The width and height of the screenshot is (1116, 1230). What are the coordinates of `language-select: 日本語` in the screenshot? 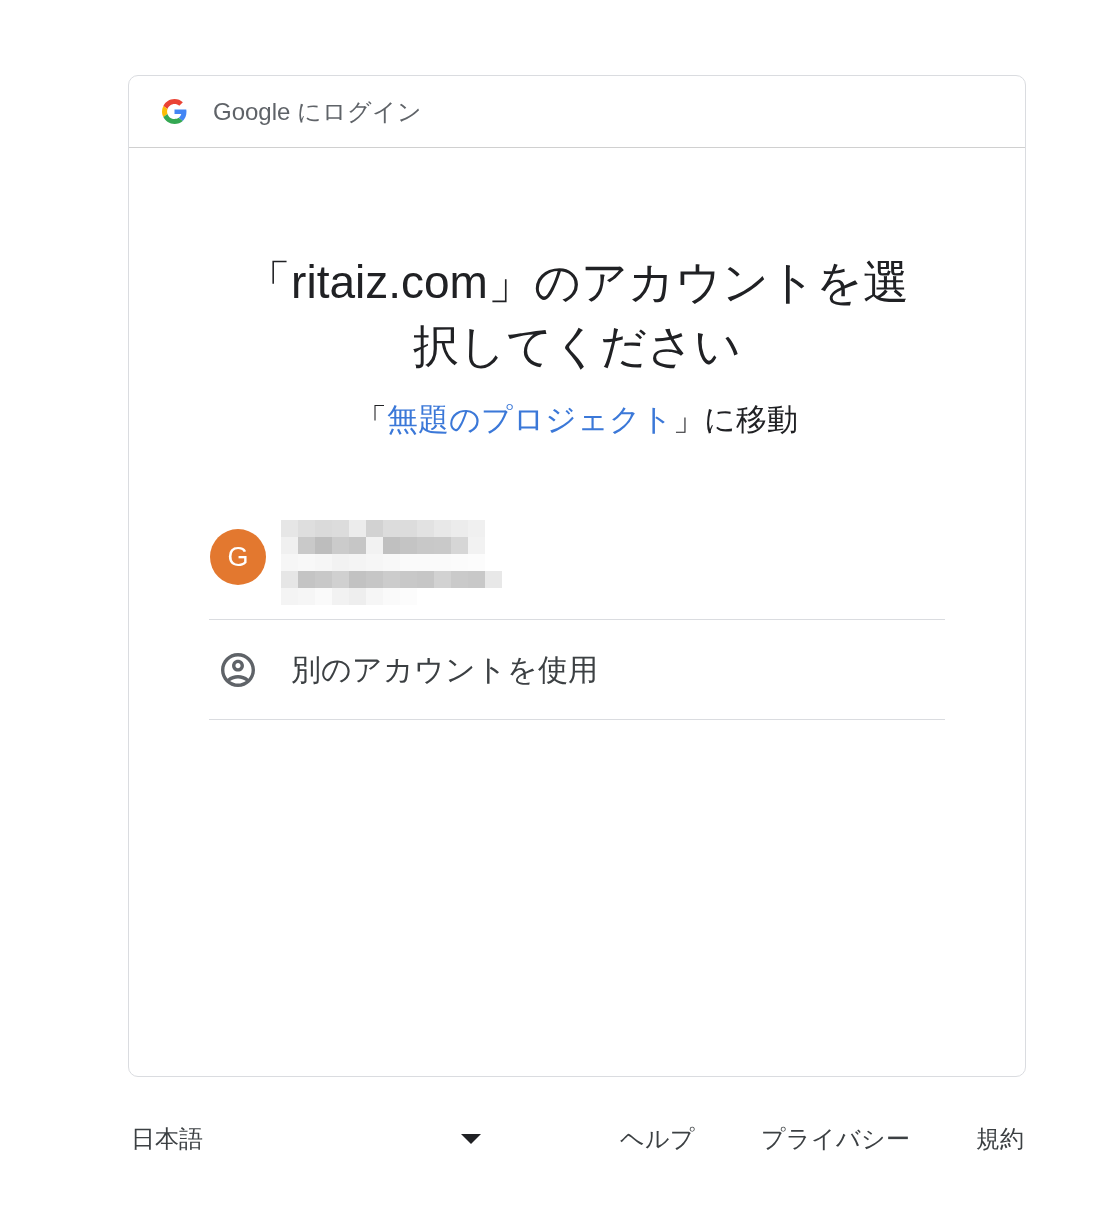 It's located at (308, 1139).